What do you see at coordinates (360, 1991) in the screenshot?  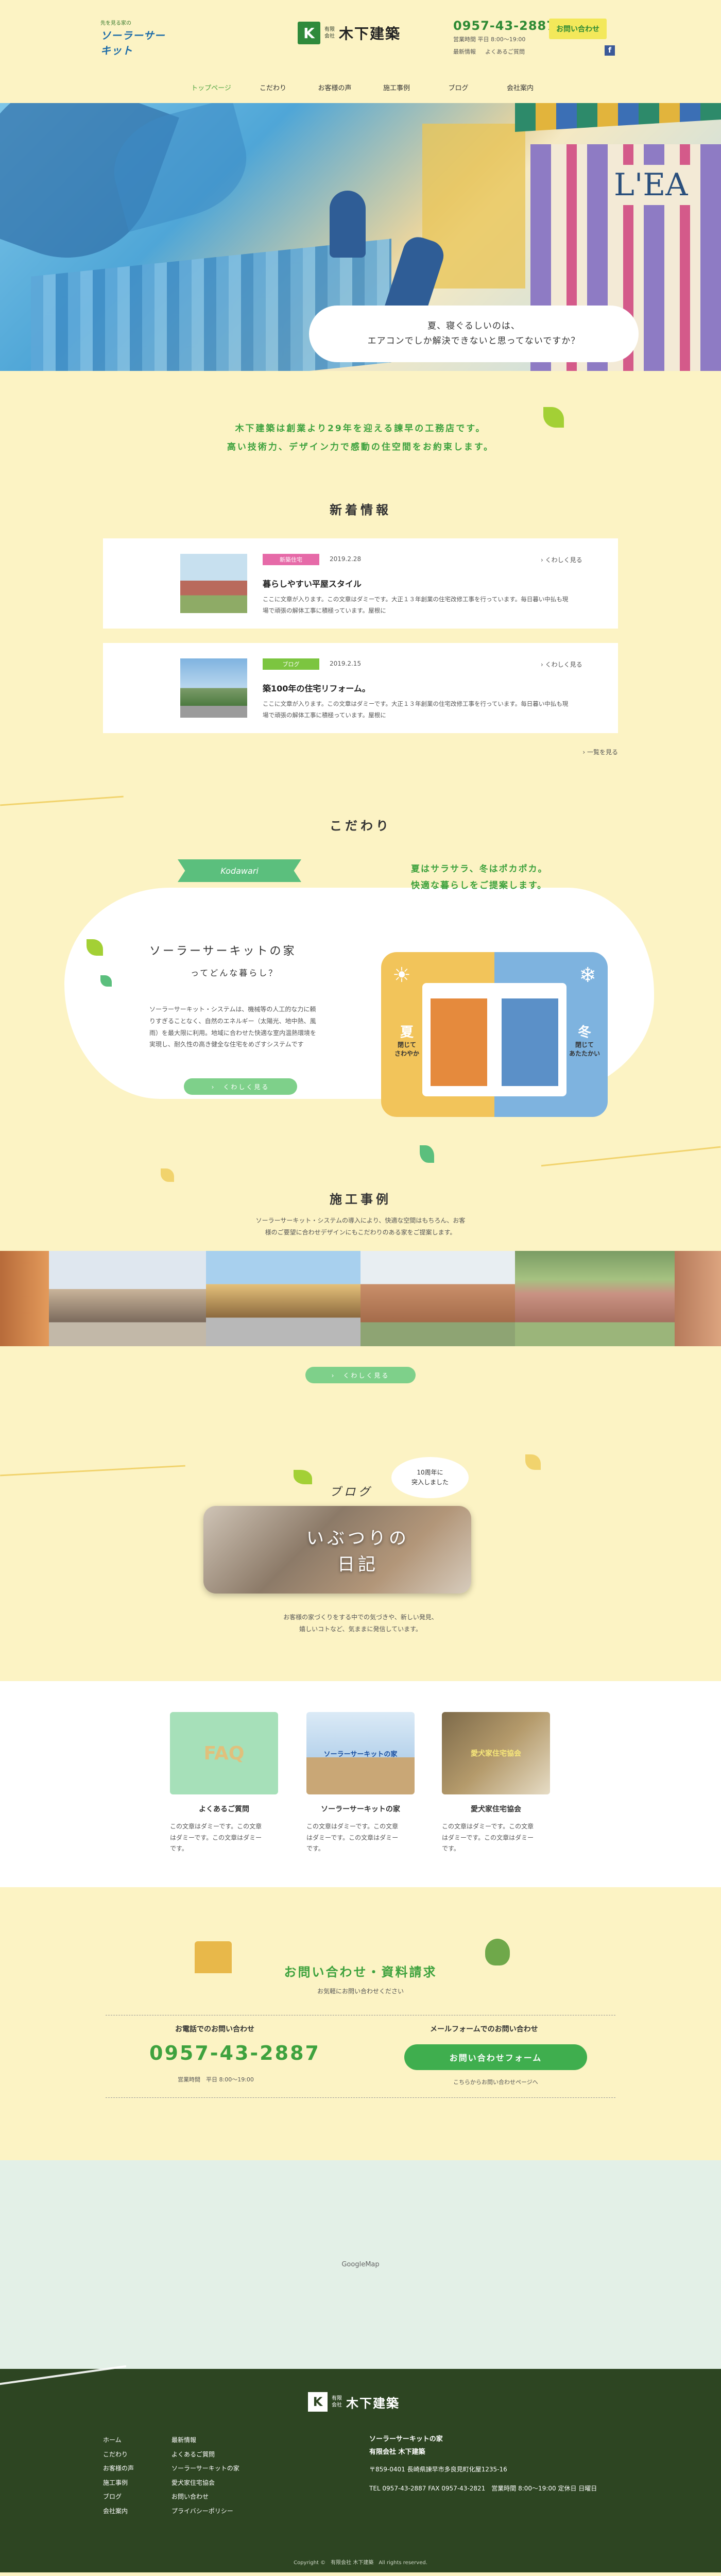 I see `contact-subtitle: お気軽にお問い合わせください` at bounding box center [360, 1991].